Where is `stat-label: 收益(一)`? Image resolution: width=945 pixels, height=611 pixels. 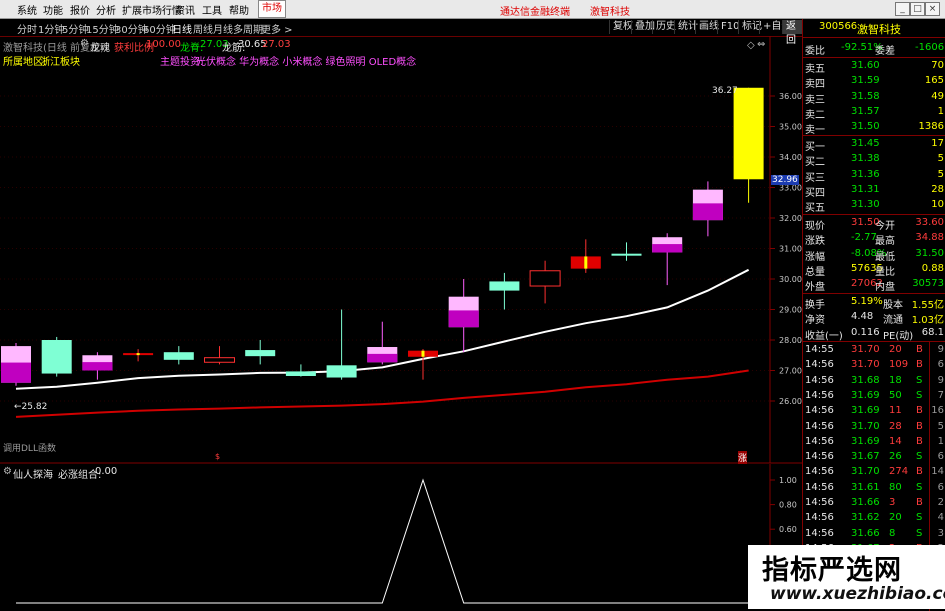 stat-label: 收益(一) is located at coordinates (824, 336).